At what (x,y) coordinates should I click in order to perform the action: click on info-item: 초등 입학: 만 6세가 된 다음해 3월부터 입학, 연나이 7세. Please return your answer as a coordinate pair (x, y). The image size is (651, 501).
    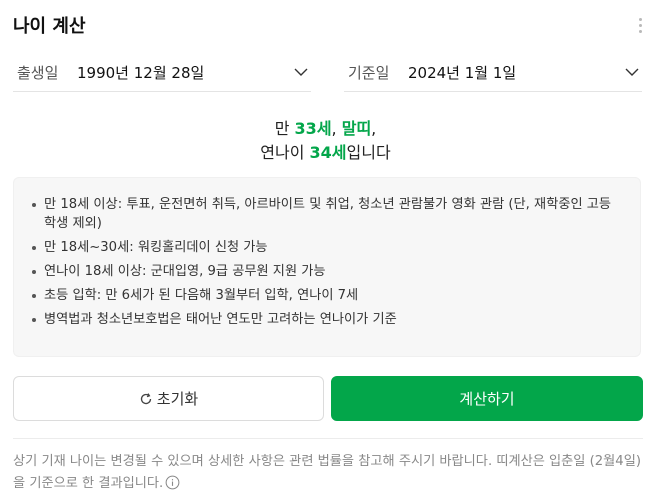
    Looking at the image, I should click on (326, 295).